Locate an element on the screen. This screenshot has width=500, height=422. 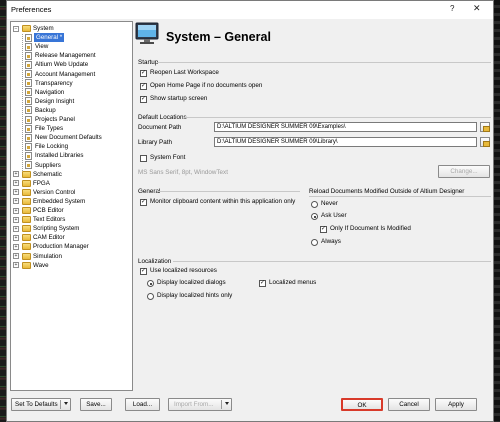
general-separator is located at coordinates (228, 191).